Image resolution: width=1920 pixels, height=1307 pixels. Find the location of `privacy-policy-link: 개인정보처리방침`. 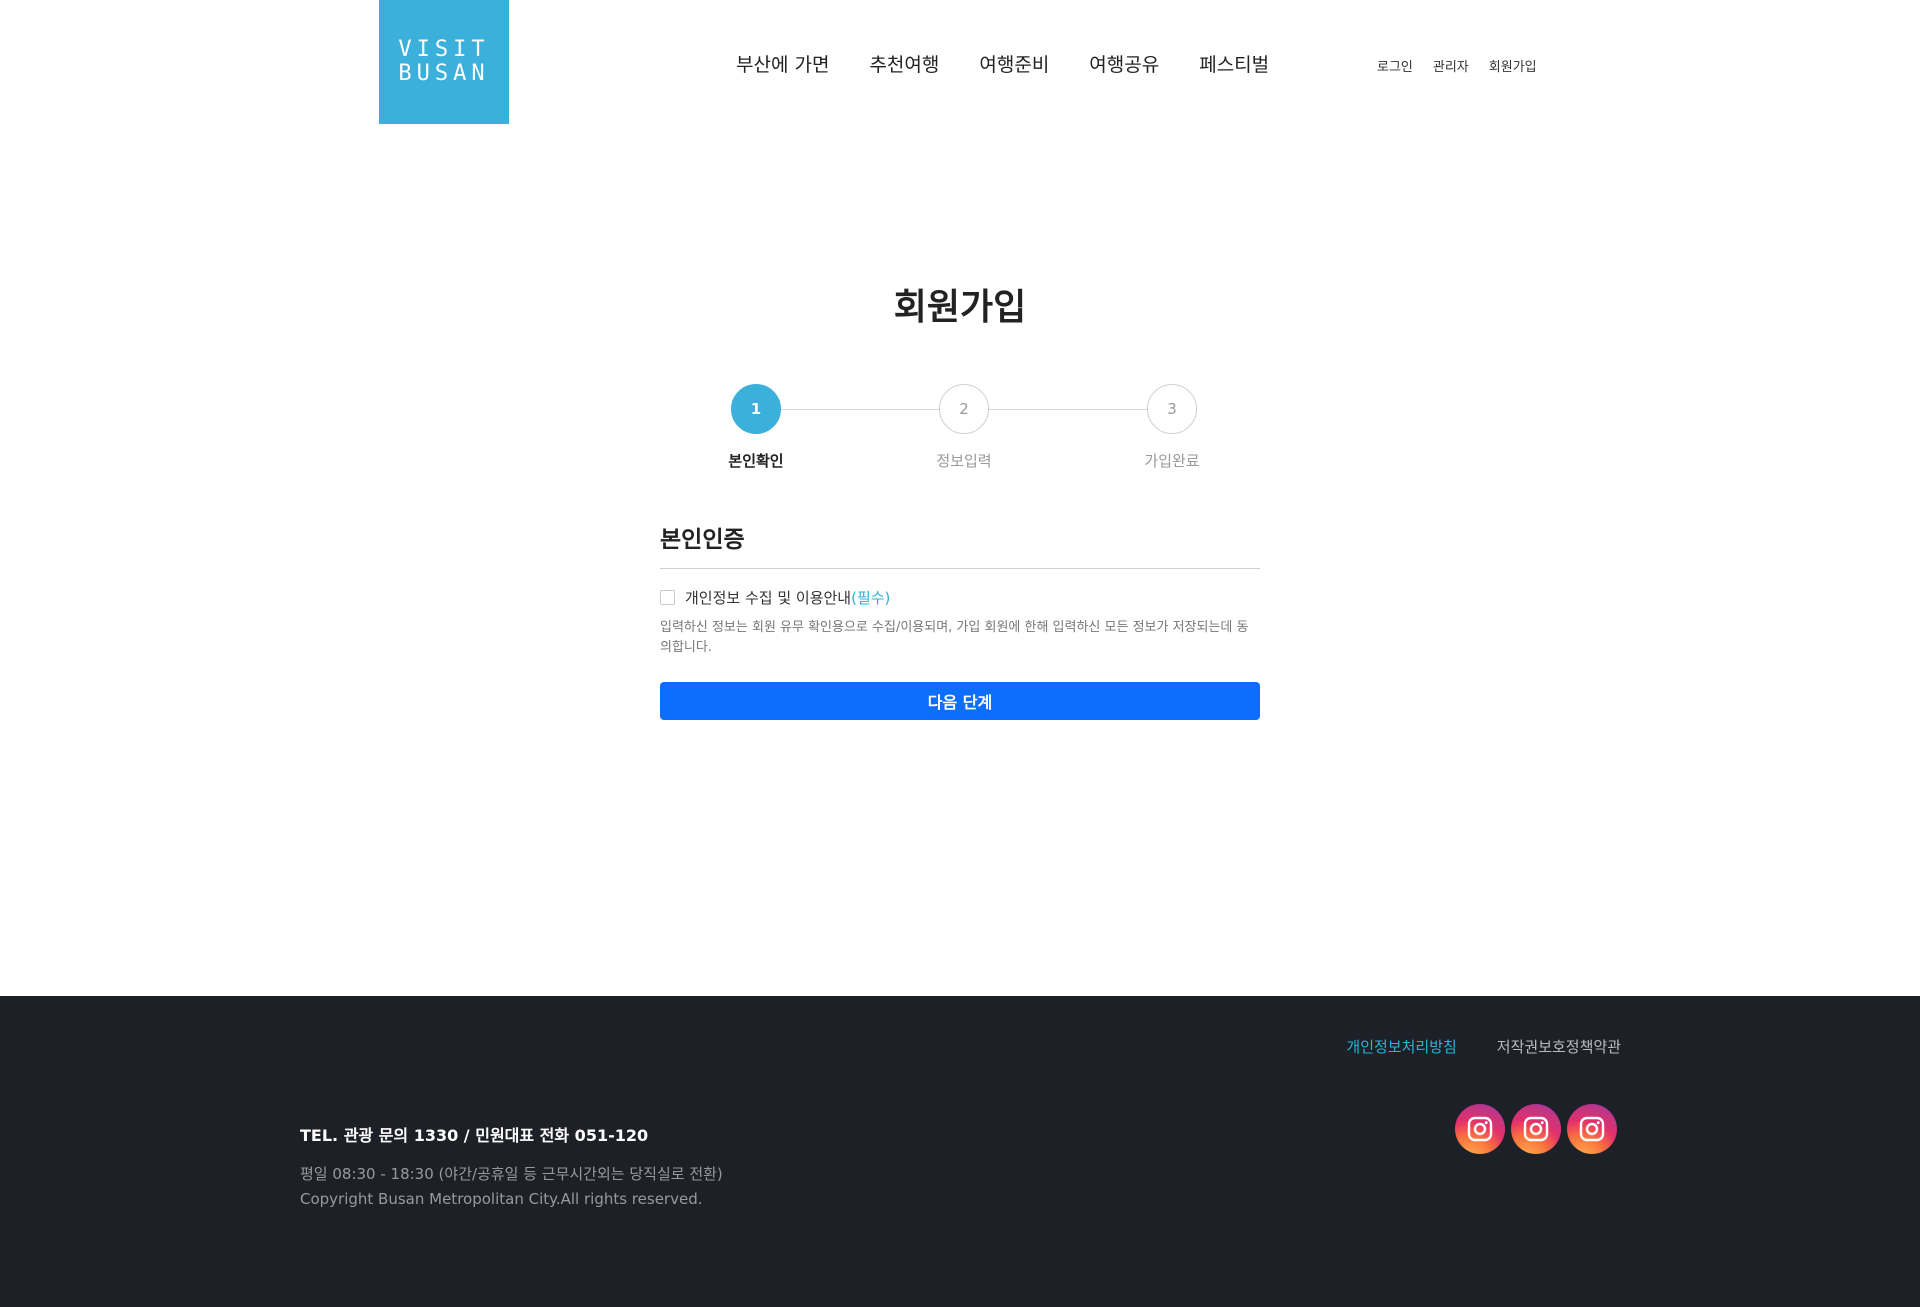

privacy-policy-link: 개인정보처리방침 is located at coordinates (1401, 1046).